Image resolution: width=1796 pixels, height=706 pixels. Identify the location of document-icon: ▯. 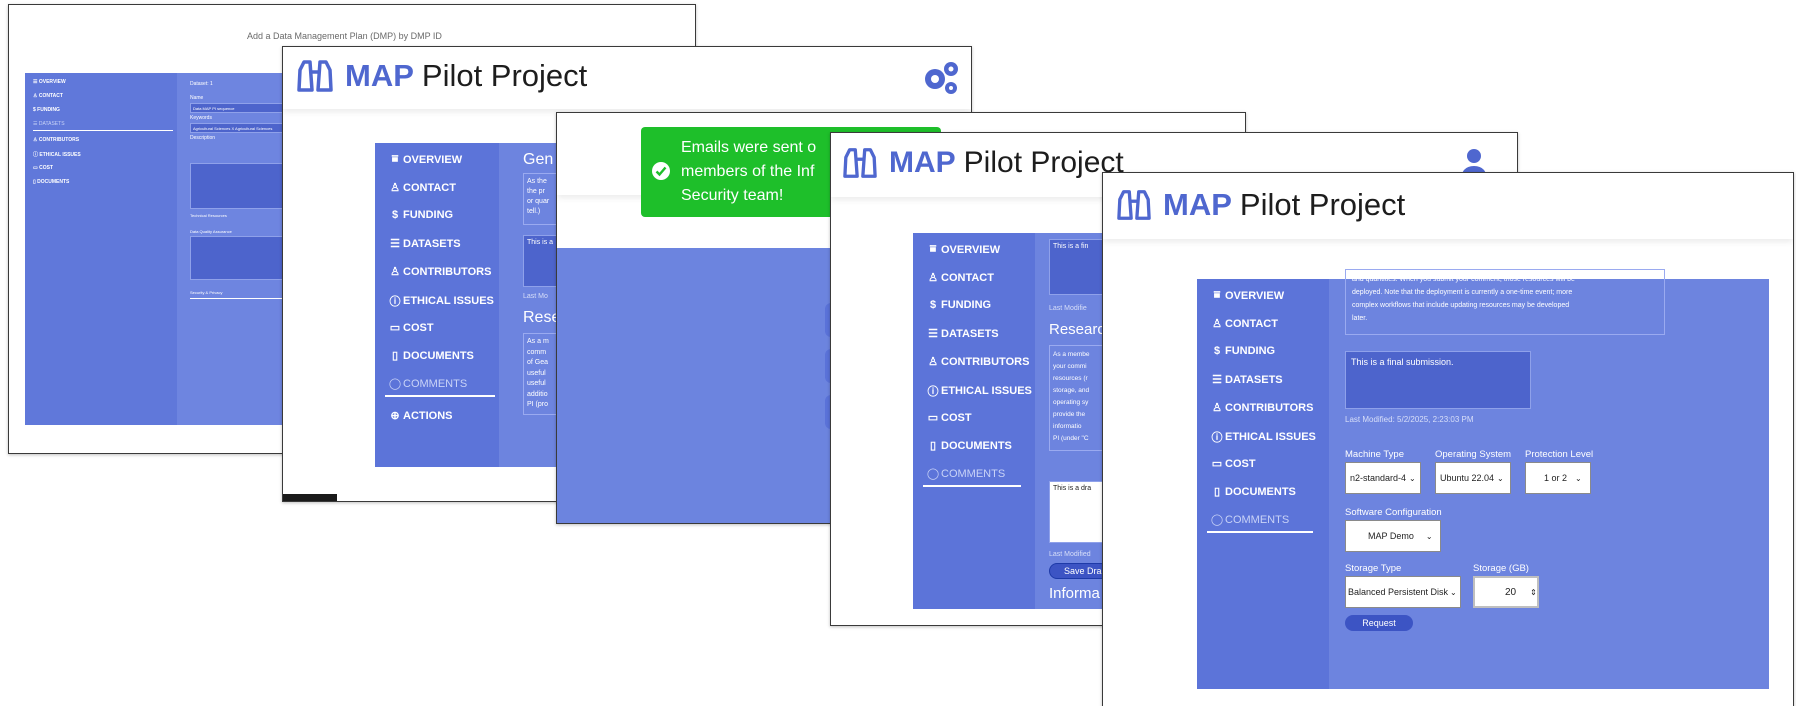
(1217, 492).